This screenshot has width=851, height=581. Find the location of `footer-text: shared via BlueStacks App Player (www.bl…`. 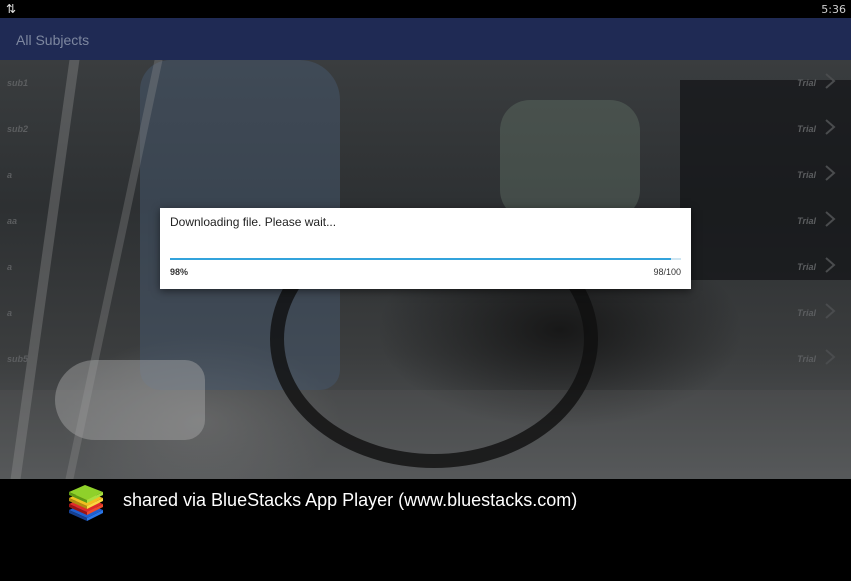

footer-text: shared via BlueStacks App Player (www.bl… is located at coordinates (350, 500).